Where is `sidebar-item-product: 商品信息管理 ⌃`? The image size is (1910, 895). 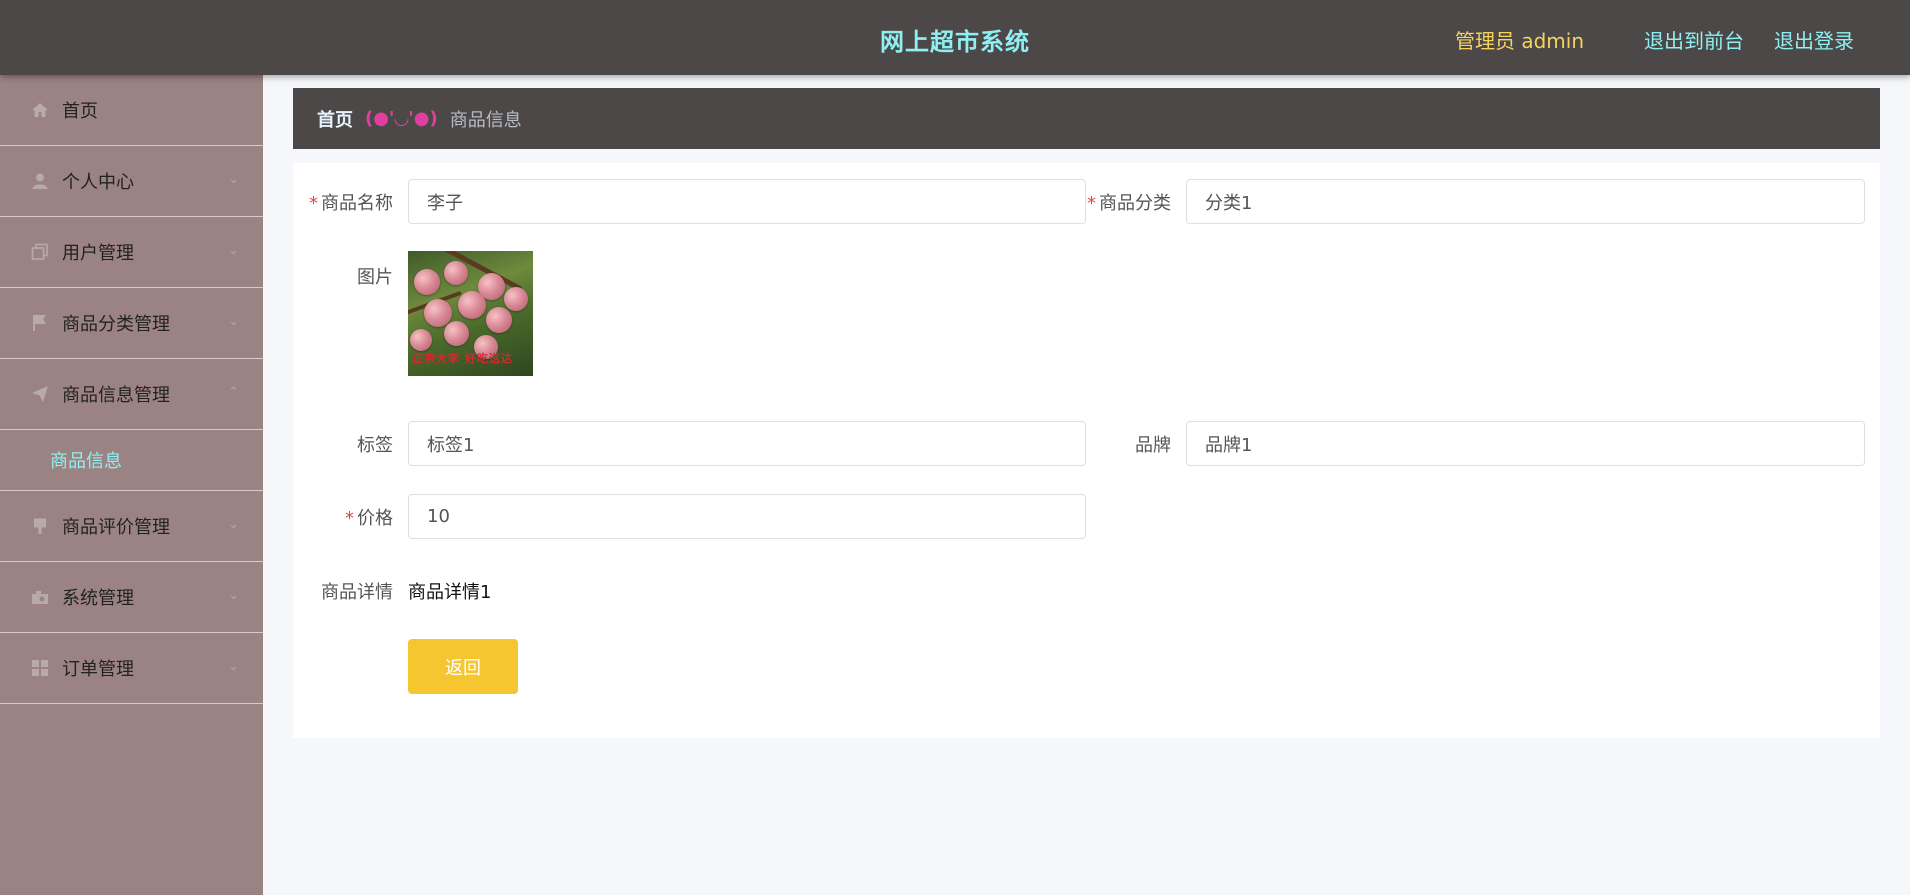
sidebar-item-product: 商品信息管理 ⌃ is located at coordinates (131, 394).